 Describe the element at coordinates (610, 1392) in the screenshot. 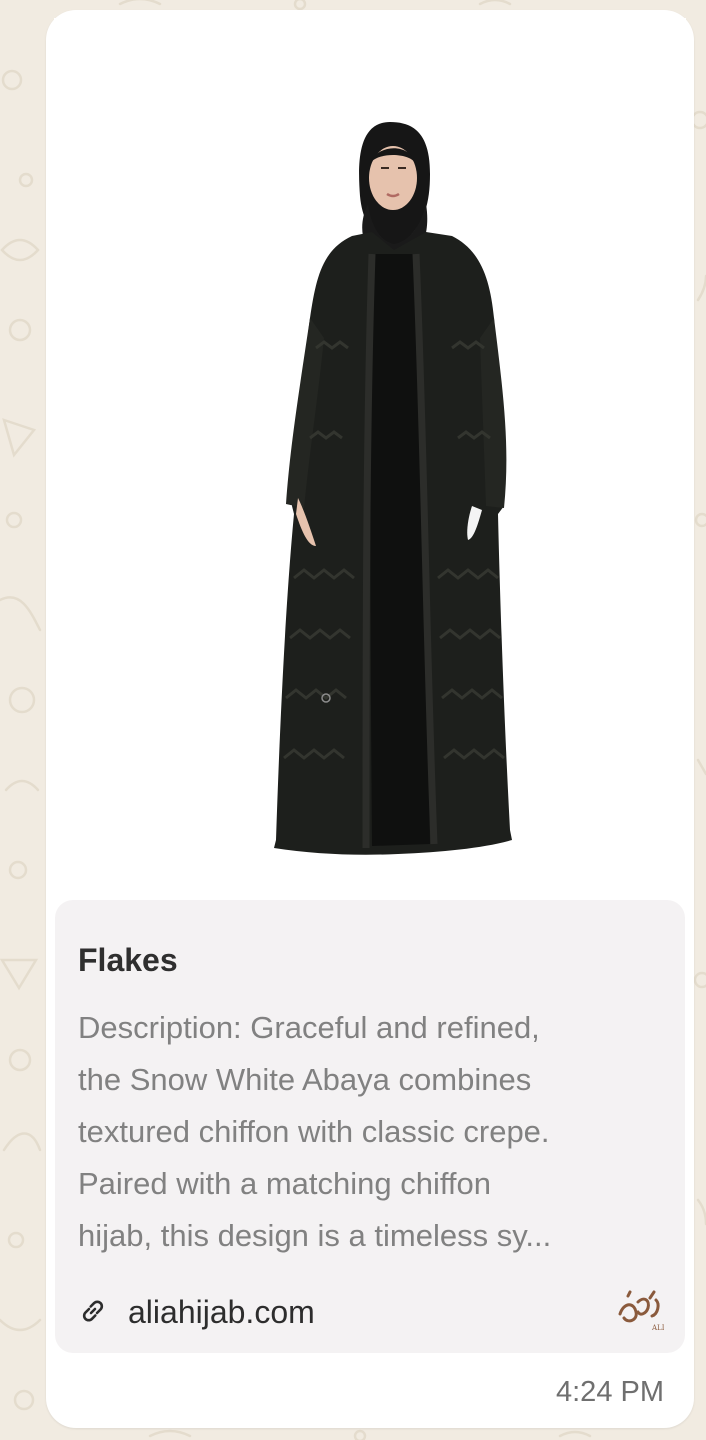

I see `message-timestamp: 4:24 PM` at that location.